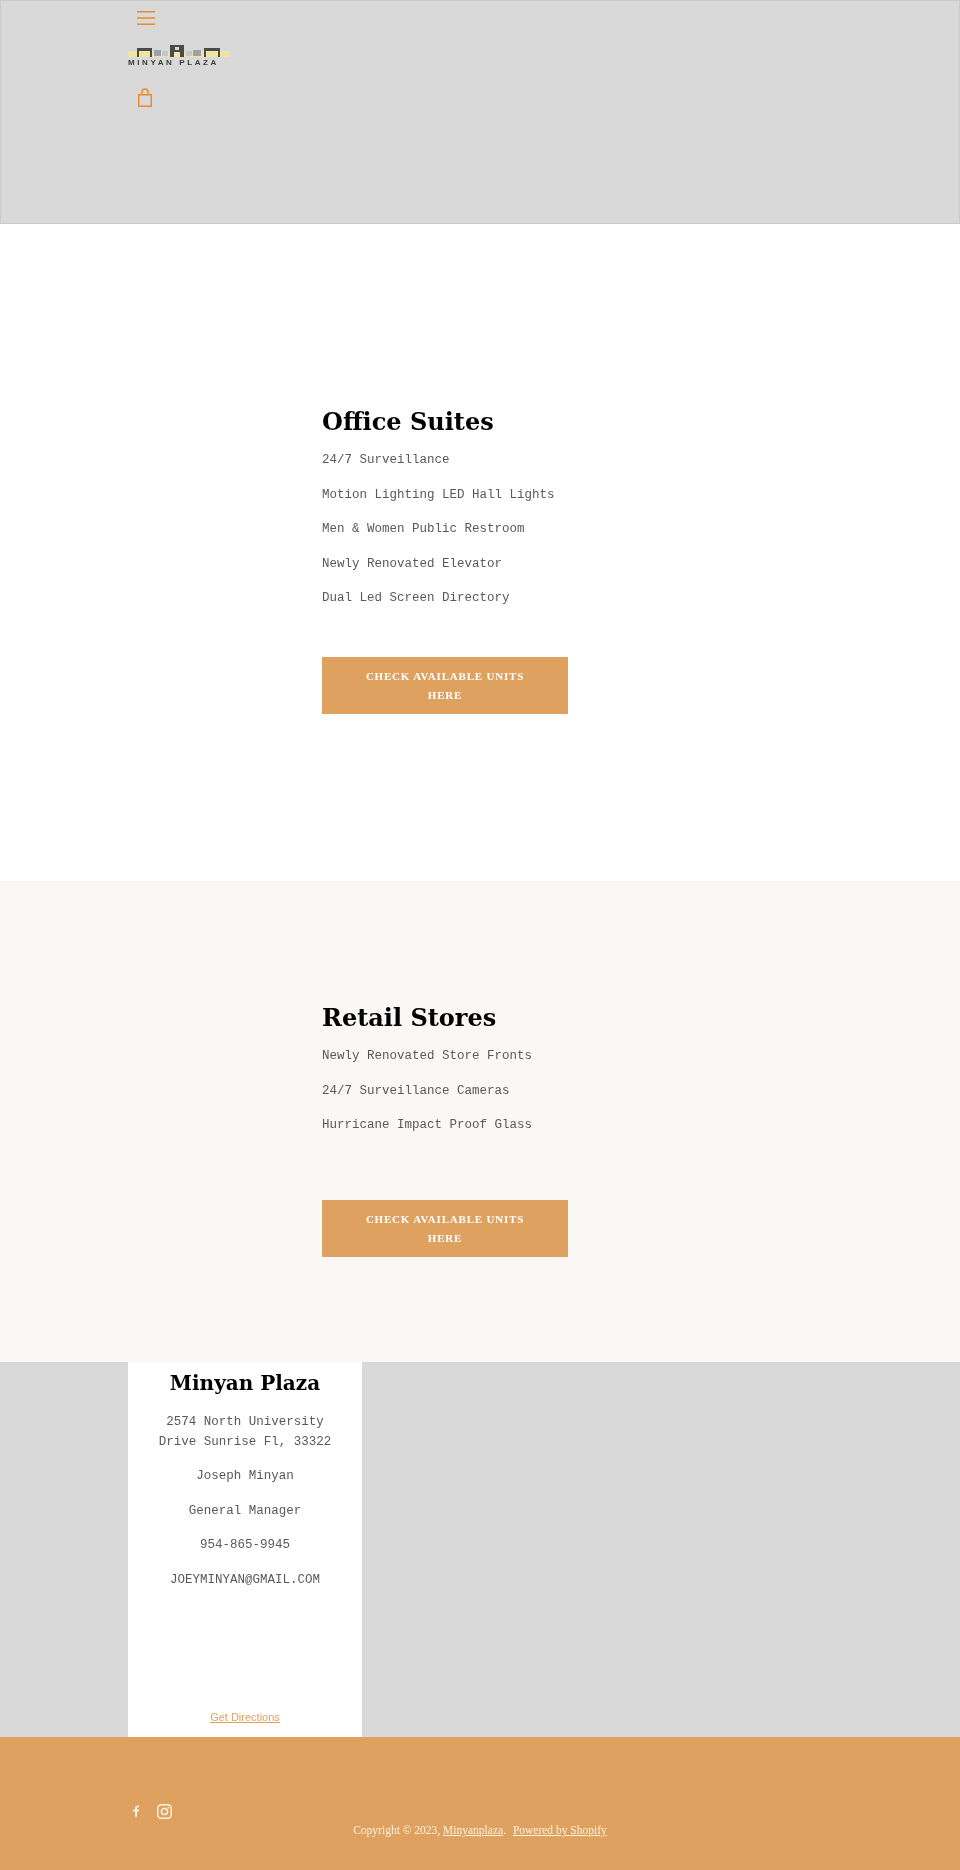  What do you see at coordinates (245, 1432) in the screenshot?
I see `address-text: 2574 North University Drive Sunrise Fl, 33322` at bounding box center [245, 1432].